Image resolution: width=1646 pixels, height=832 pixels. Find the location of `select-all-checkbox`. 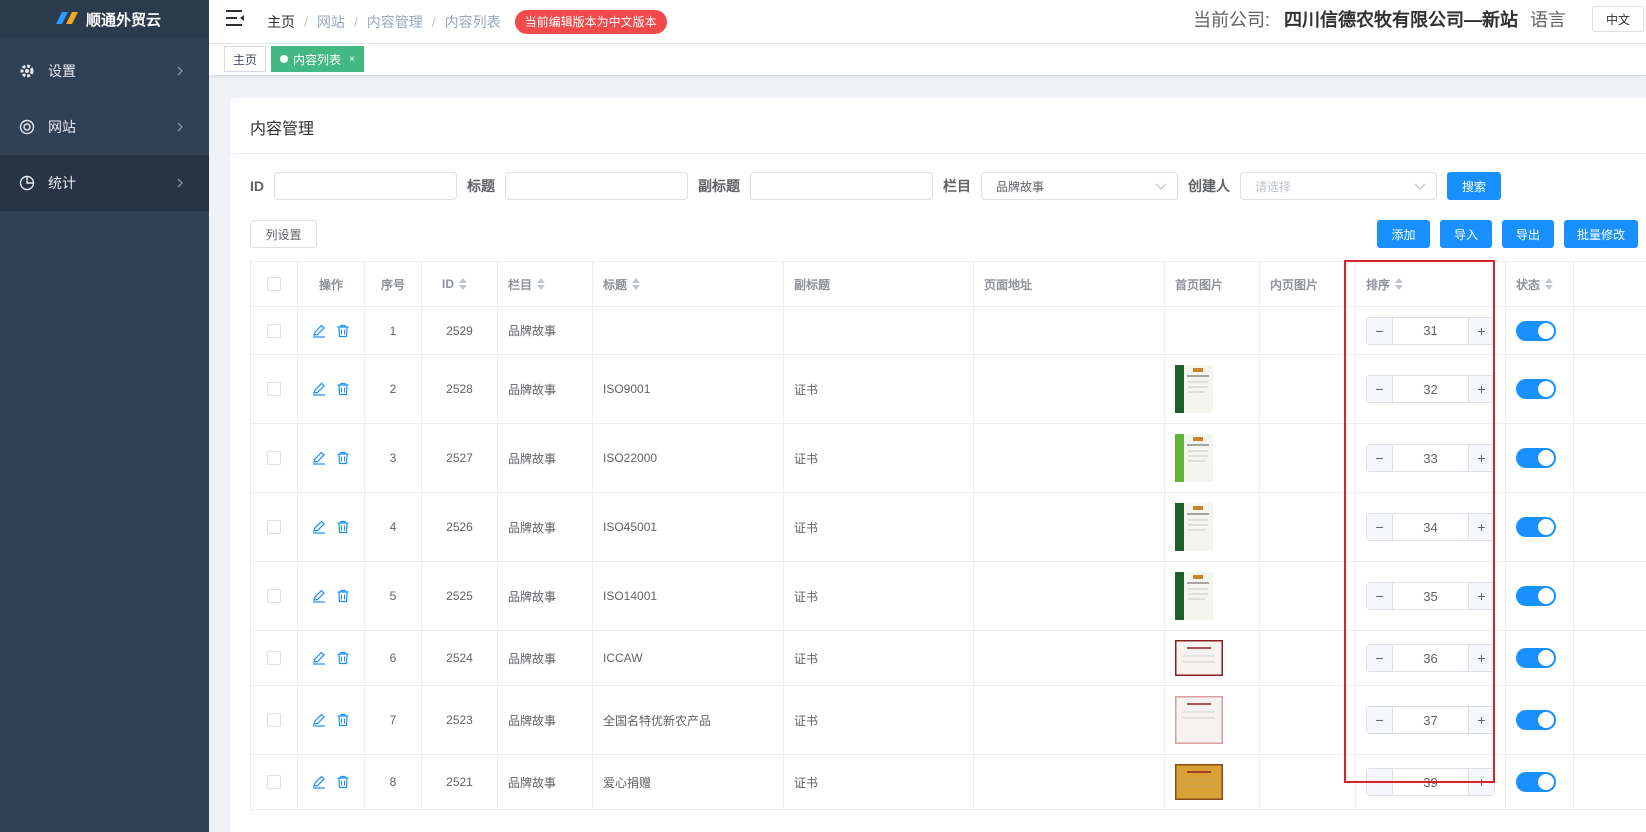

select-all-checkbox is located at coordinates (274, 284).